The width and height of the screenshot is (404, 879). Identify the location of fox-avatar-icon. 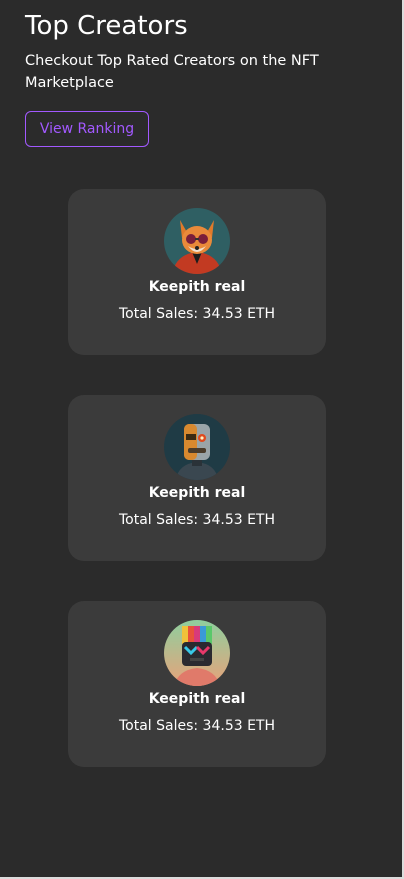
(197, 241).